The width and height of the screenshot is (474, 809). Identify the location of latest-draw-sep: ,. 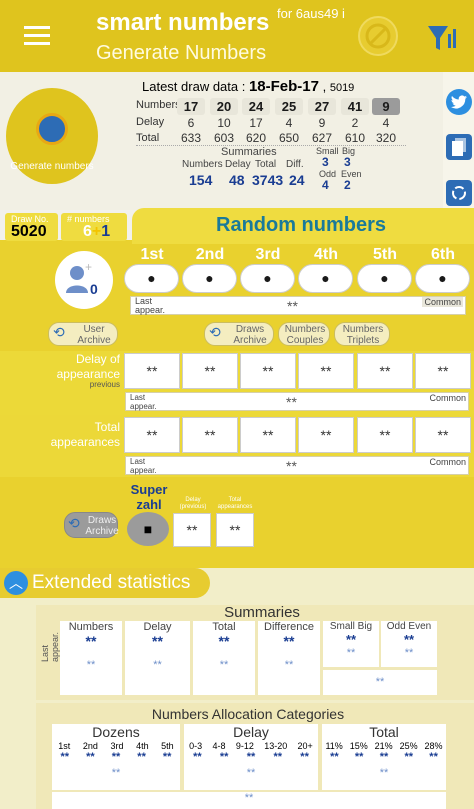
(324, 86).